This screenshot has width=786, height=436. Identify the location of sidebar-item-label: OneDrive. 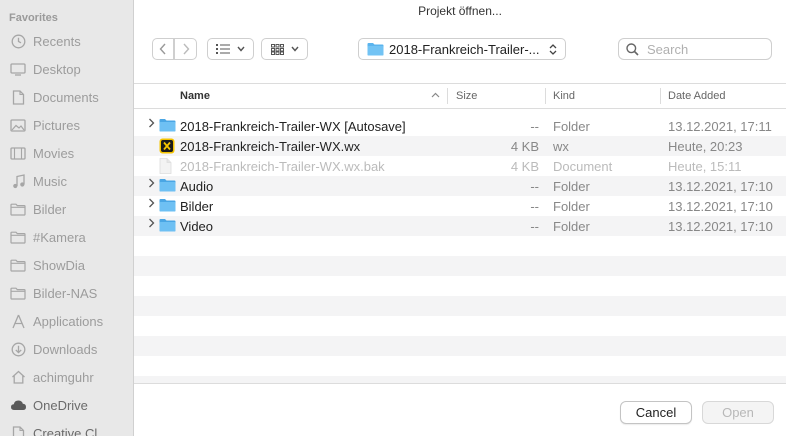
(60, 405).